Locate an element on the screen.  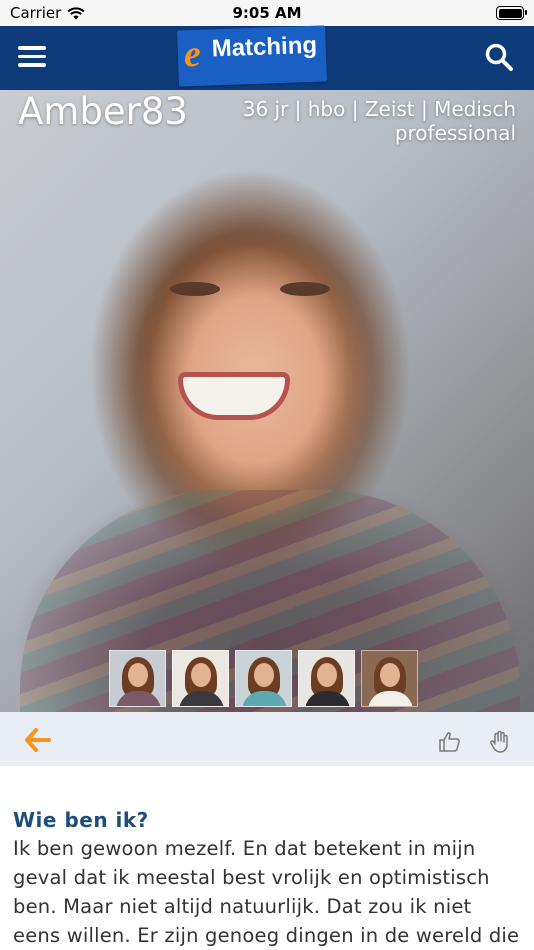
photo-eye-left is located at coordinates (195, 289).